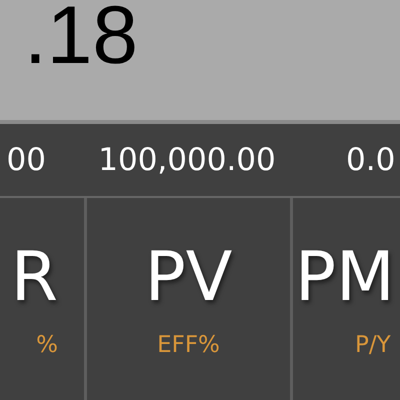  What do you see at coordinates (371, 160) in the screenshot?
I see `register-value: 0.0` at bounding box center [371, 160].